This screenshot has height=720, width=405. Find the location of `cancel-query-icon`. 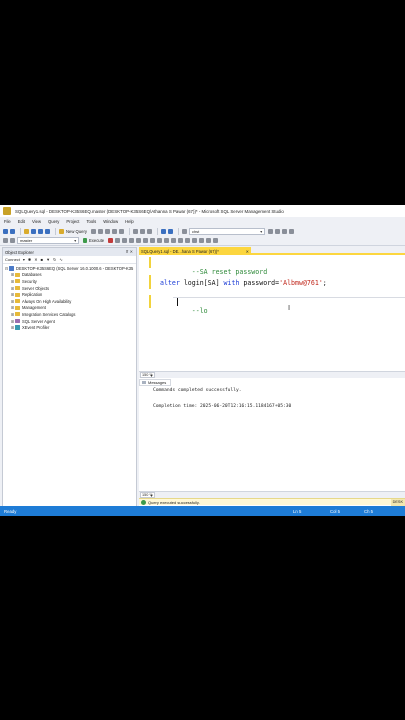

cancel-query-icon is located at coordinates (111, 240).